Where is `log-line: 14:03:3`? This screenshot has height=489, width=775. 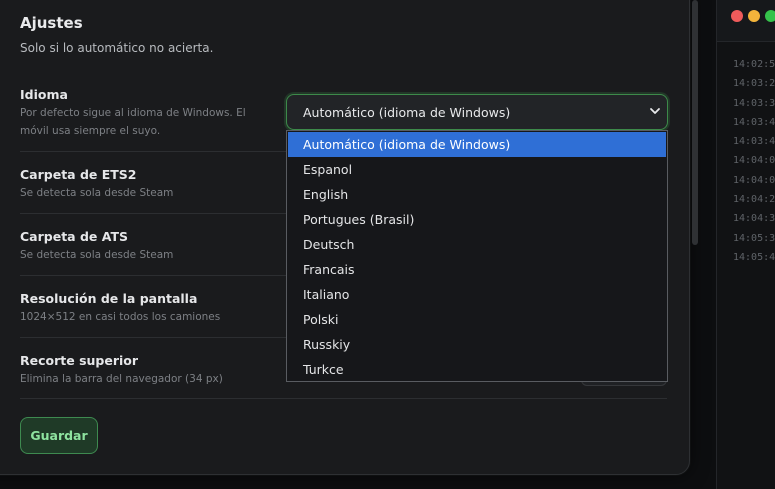
log-line: 14:03:3 is located at coordinates (754, 103).